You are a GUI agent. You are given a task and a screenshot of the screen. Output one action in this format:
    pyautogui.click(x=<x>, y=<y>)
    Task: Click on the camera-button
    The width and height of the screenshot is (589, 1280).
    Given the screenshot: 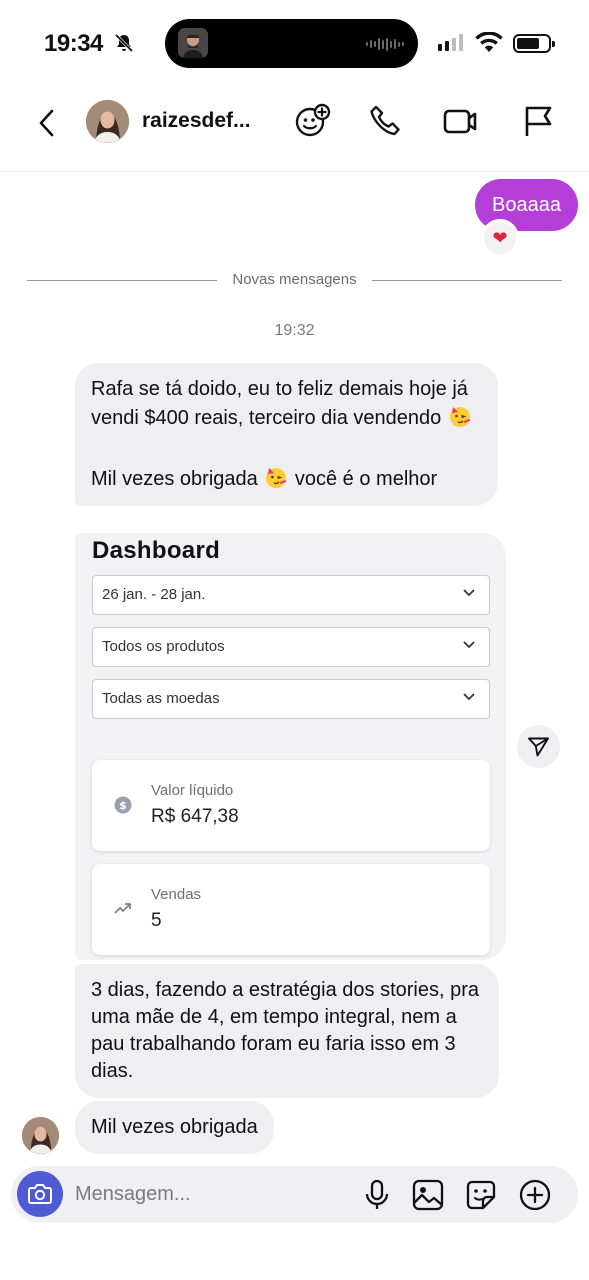 What is the action you would take?
    pyautogui.click(x=40, y=1194)
    